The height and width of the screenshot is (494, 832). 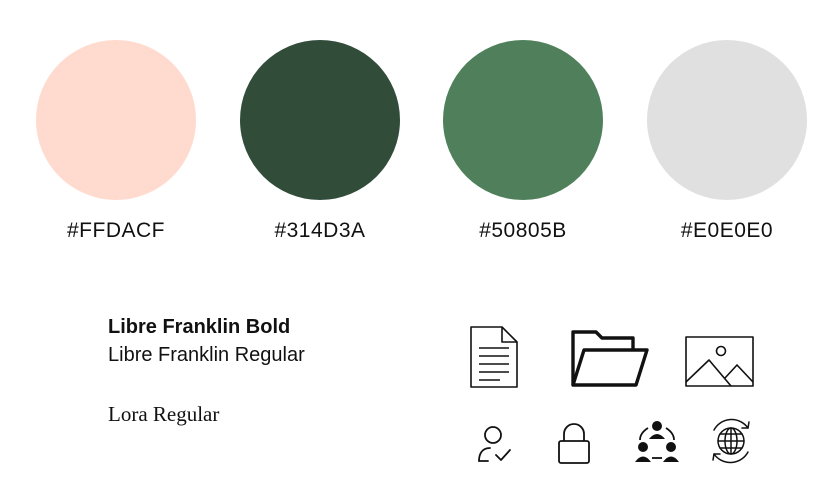 I want to click on font-sample-libre-franklin-bold: Libre Franklin Bold, so click(x=199, y=327).